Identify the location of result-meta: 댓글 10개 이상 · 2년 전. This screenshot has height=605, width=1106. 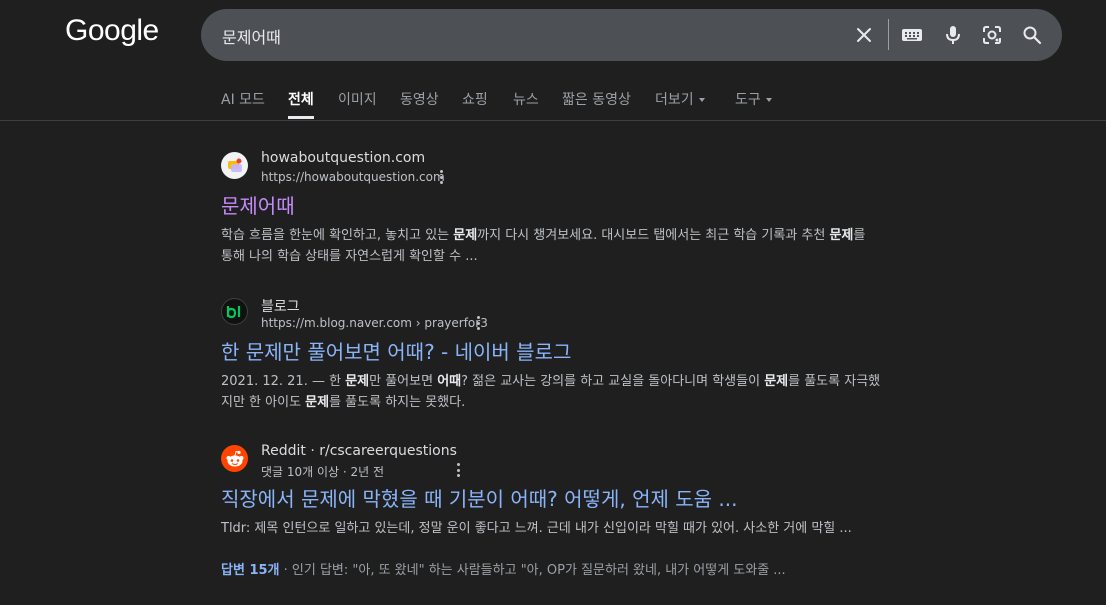
(323, 472).